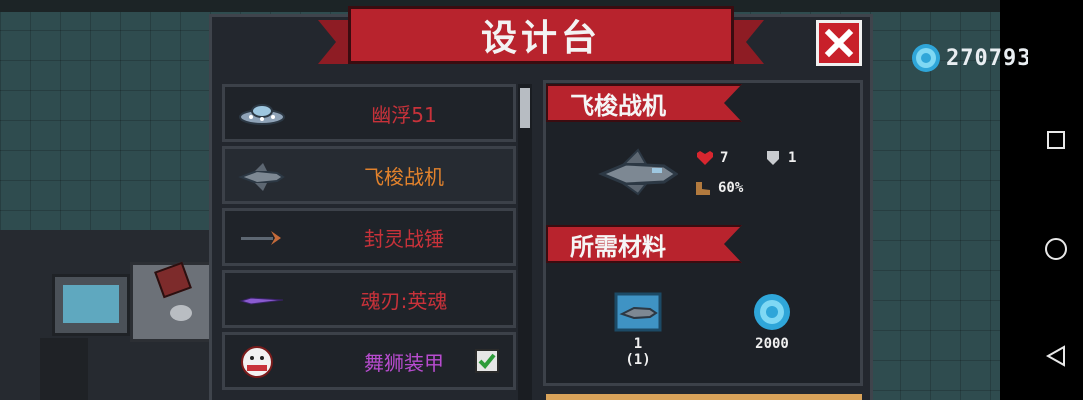 The width and height of the screenshot is (1083, 400). I want to click on item-name-ribbon: 飞梭战机, so click(644, 103).